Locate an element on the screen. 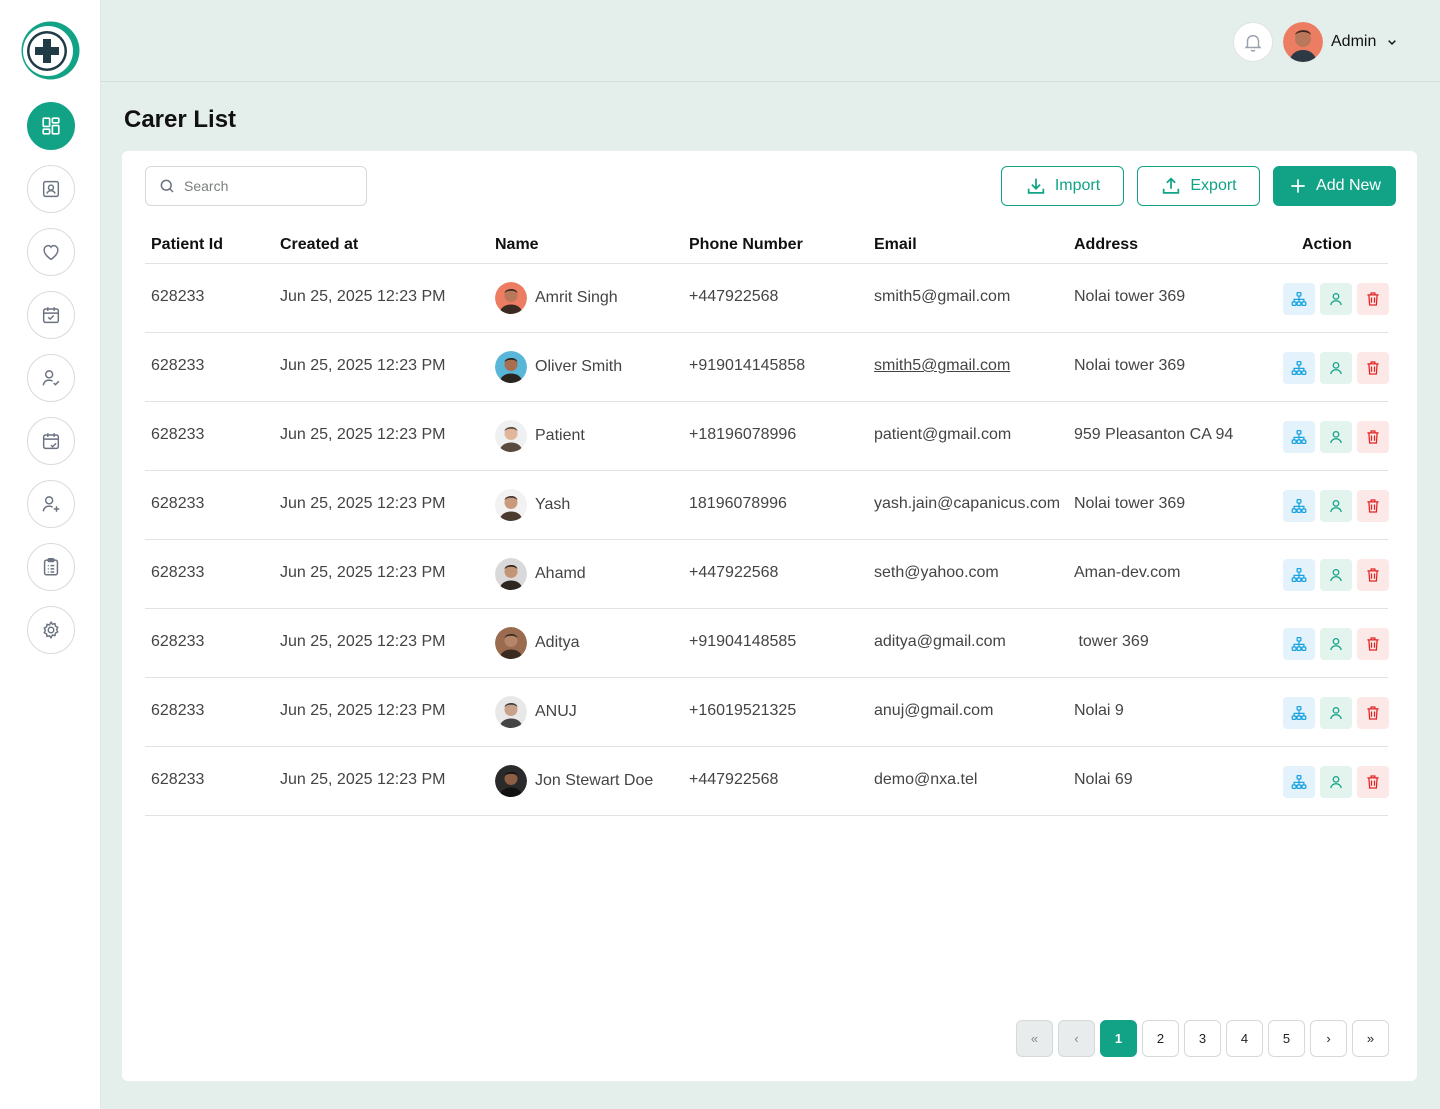 Image resolution: width=1440 pixels, height=1109 pixels. add-new-button: Add New is located at coordinates (1334, 186).